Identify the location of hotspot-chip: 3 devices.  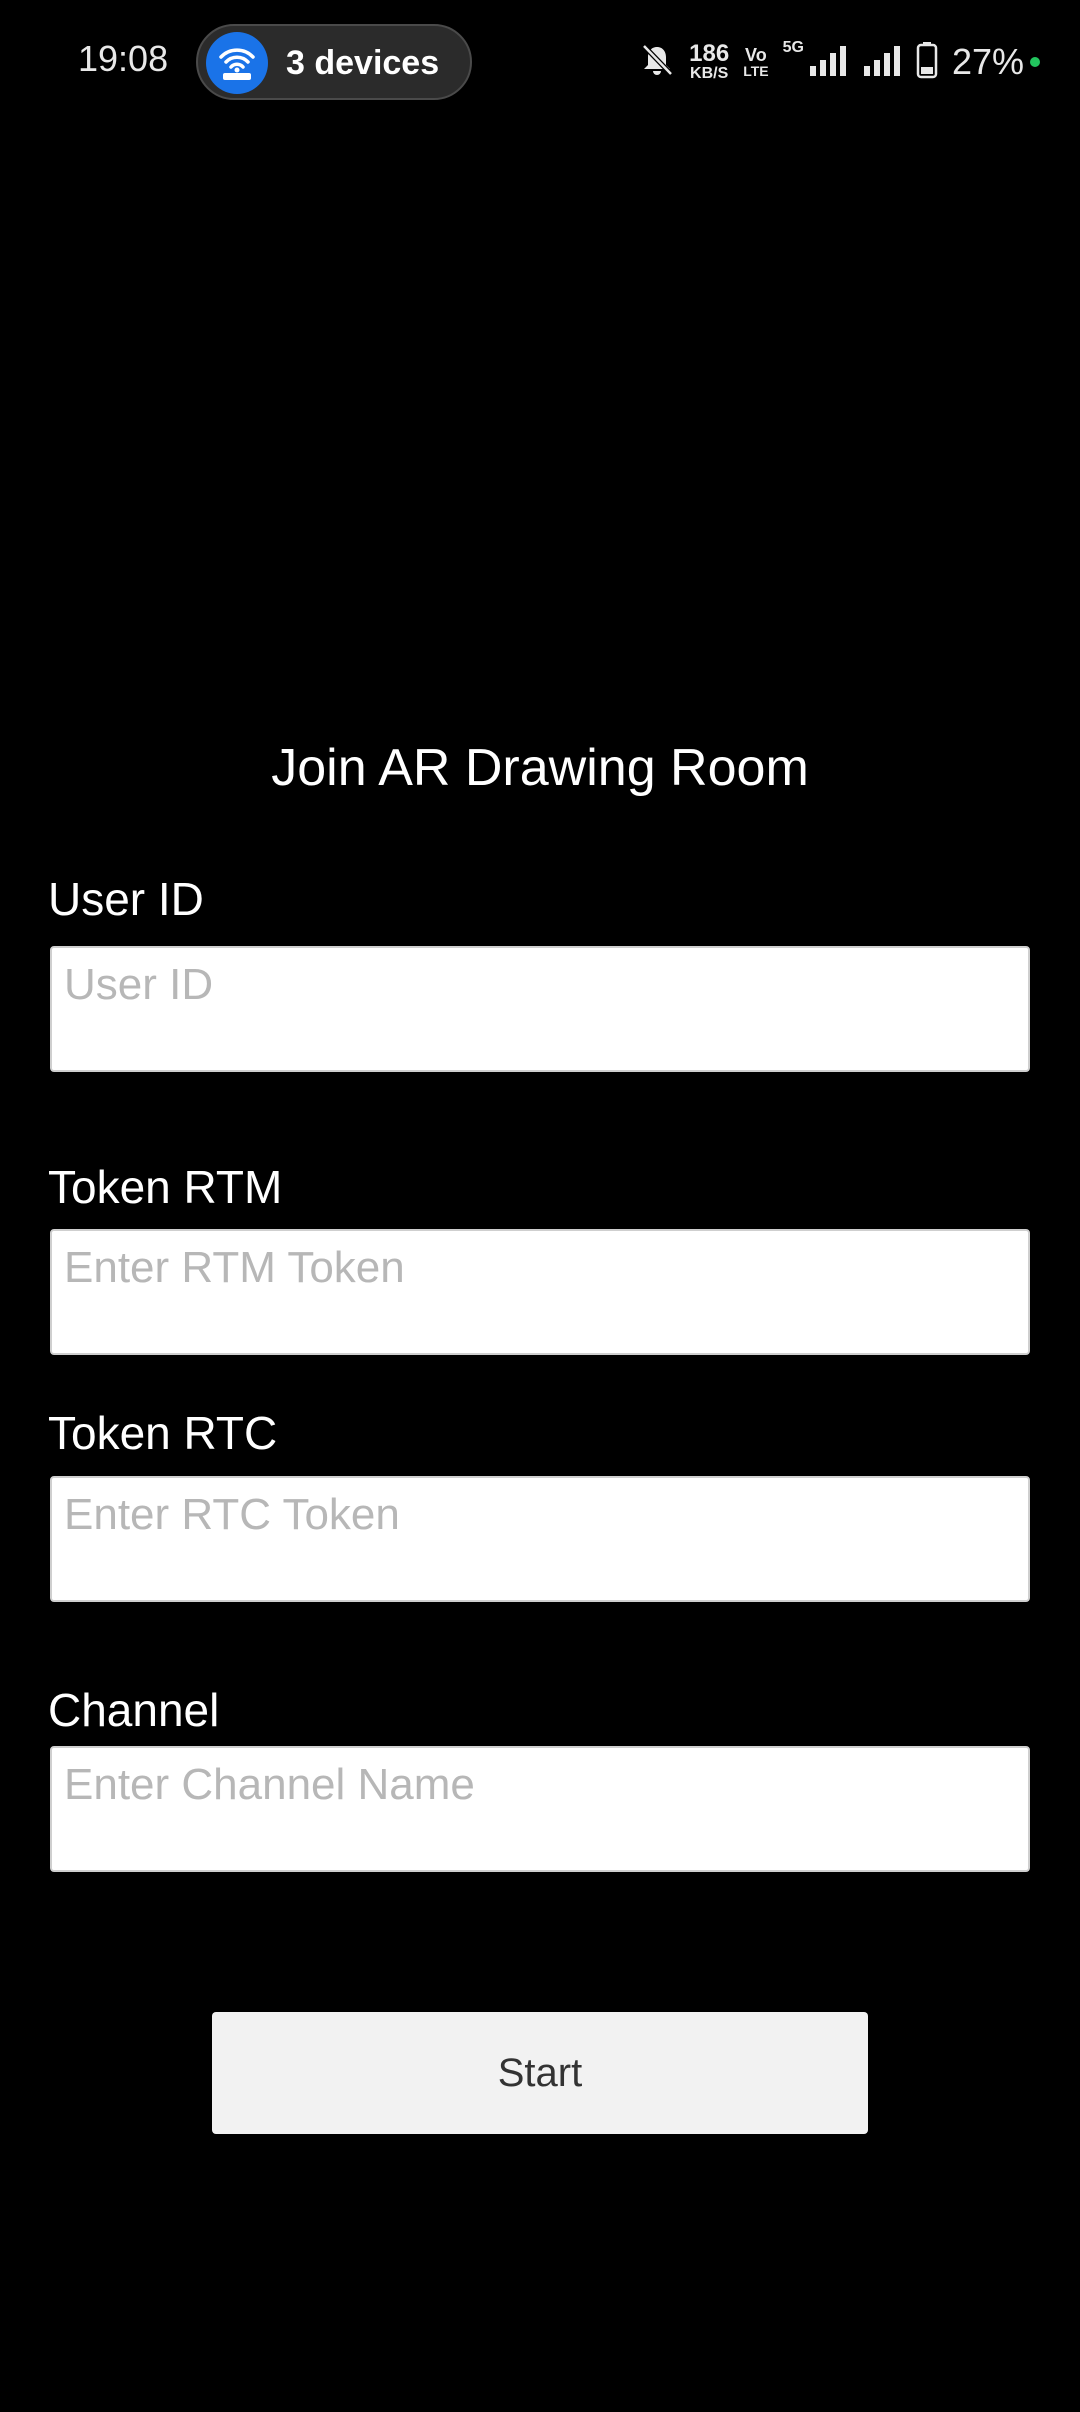
(334, 62).